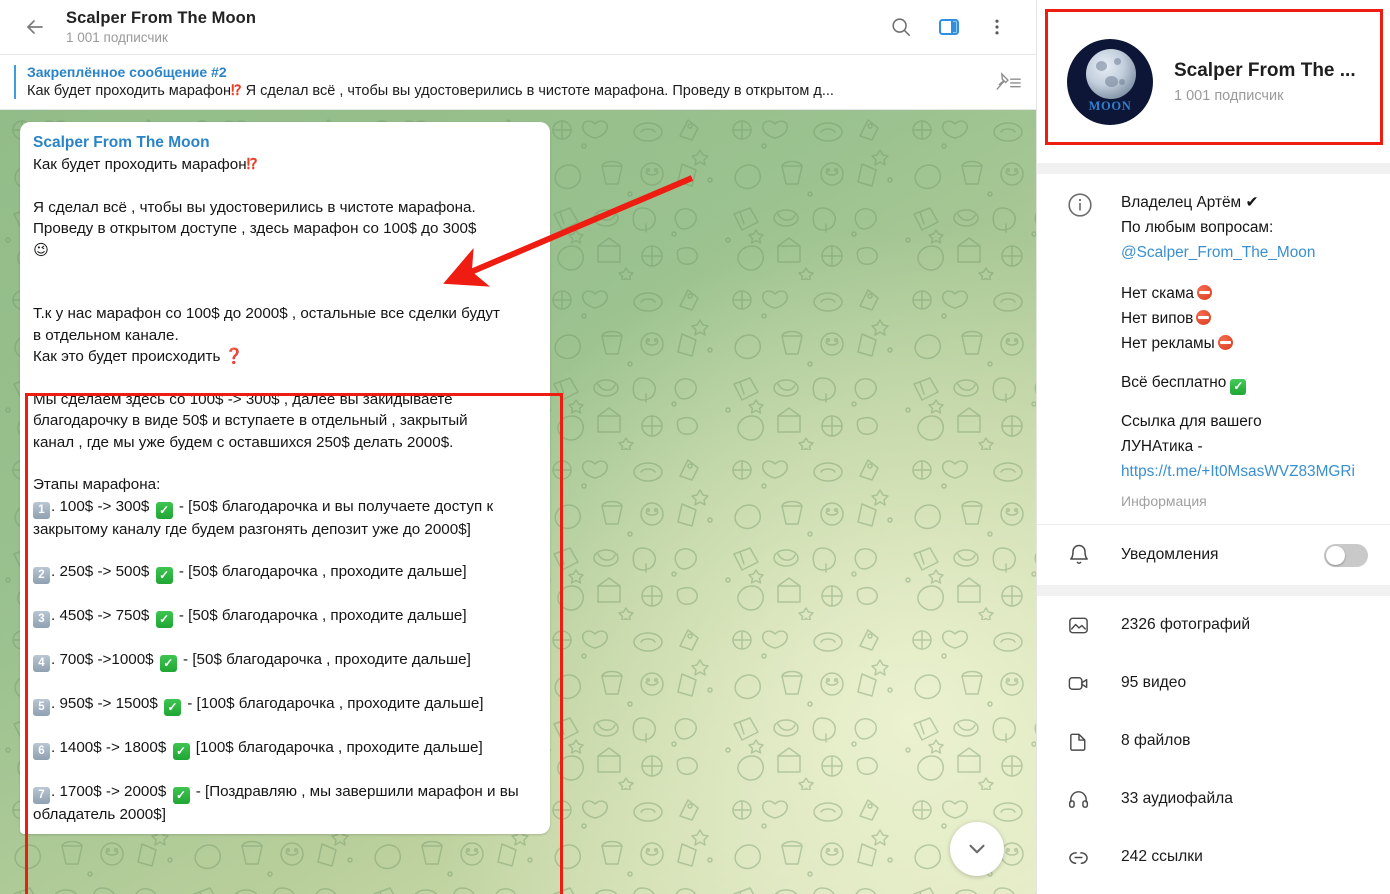 Image resolution: width=1390 pixels, height=894 pixels. I want to click on wink-emoji: 😉, so click(41, 249).